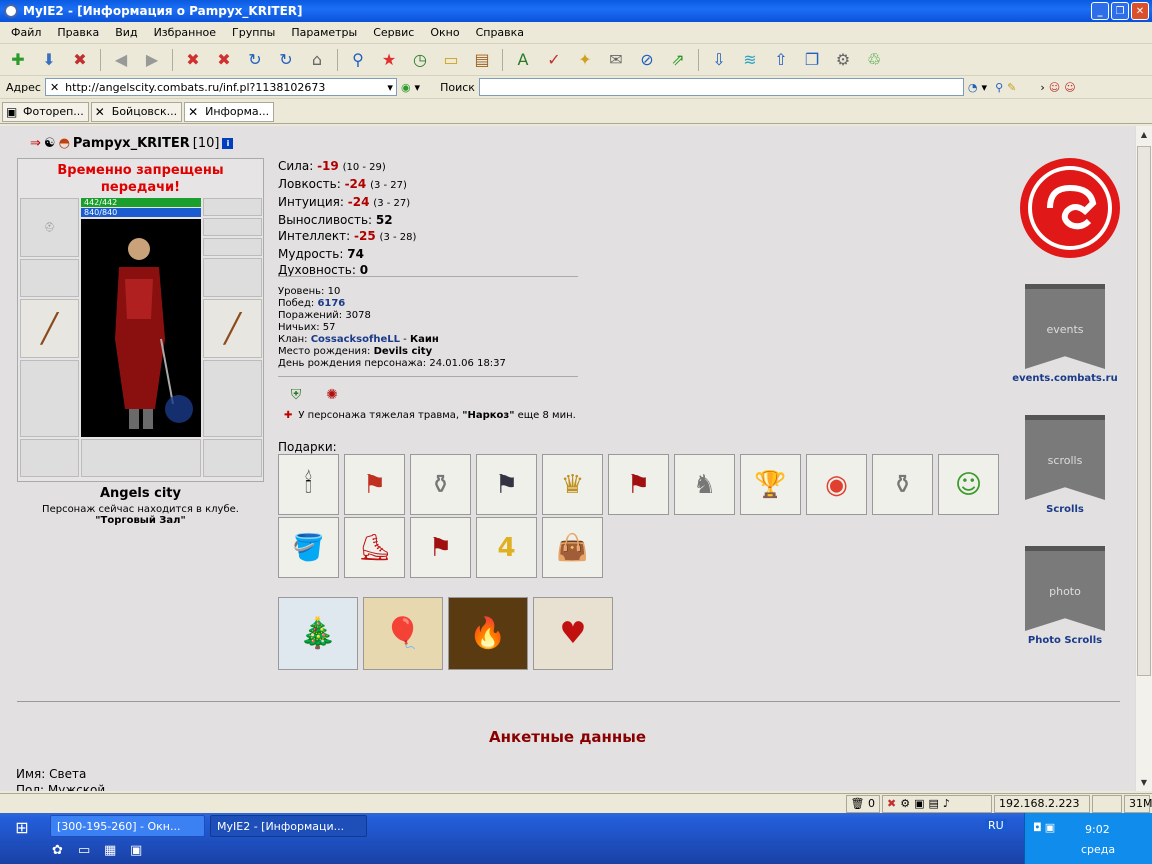 The width and height of the screenshot is (1152, 864). What do you see at coordinates (721, 87) in the screenshot?
I see `search-input` at bounding box center [721, 87].